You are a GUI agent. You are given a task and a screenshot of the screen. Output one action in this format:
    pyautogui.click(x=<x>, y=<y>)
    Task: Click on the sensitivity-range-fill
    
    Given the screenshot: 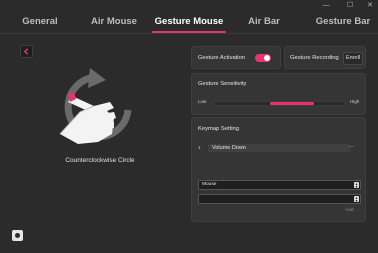 What is the action you would take?
    pyautogui.click(x=292, y=103)
    